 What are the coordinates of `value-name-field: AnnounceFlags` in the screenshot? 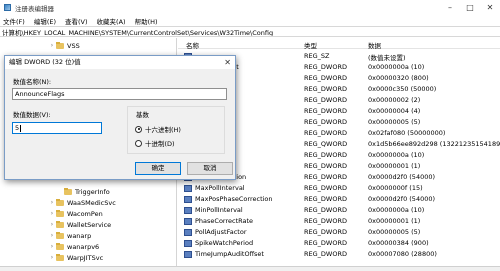 It's located at (119, 94).